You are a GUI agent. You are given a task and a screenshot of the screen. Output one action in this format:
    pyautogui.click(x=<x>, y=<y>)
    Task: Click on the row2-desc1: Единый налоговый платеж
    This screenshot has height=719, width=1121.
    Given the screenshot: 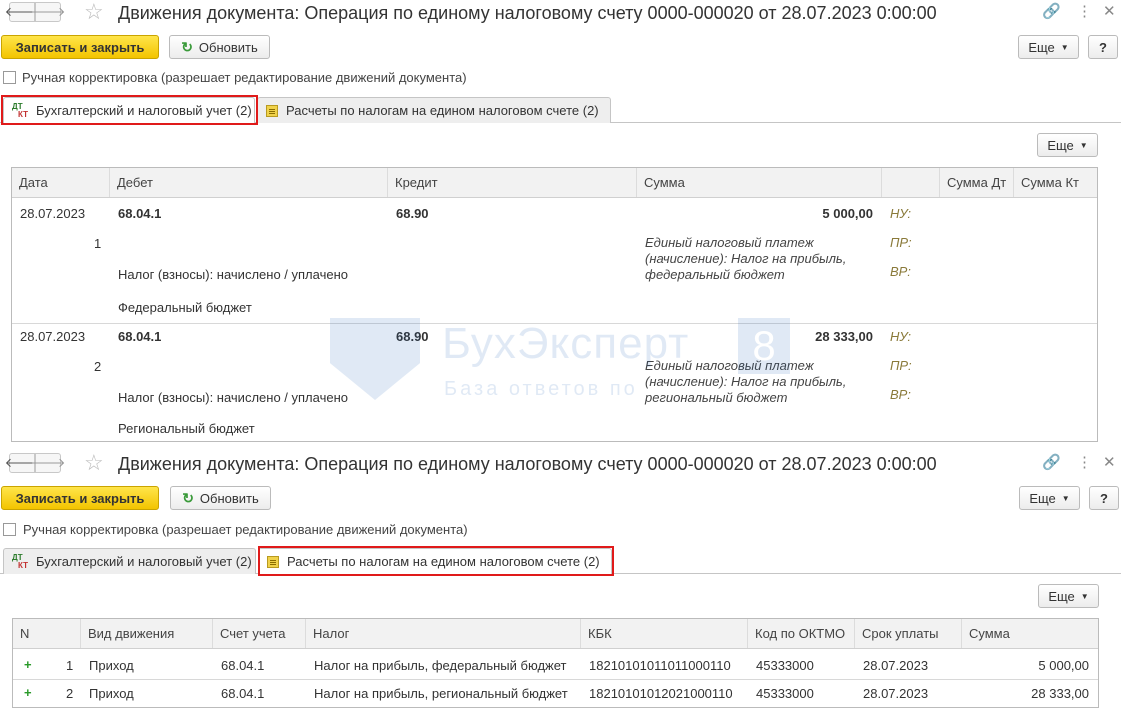 What is the action you would take?
    pyautogui.click(x=729, y=365)
    